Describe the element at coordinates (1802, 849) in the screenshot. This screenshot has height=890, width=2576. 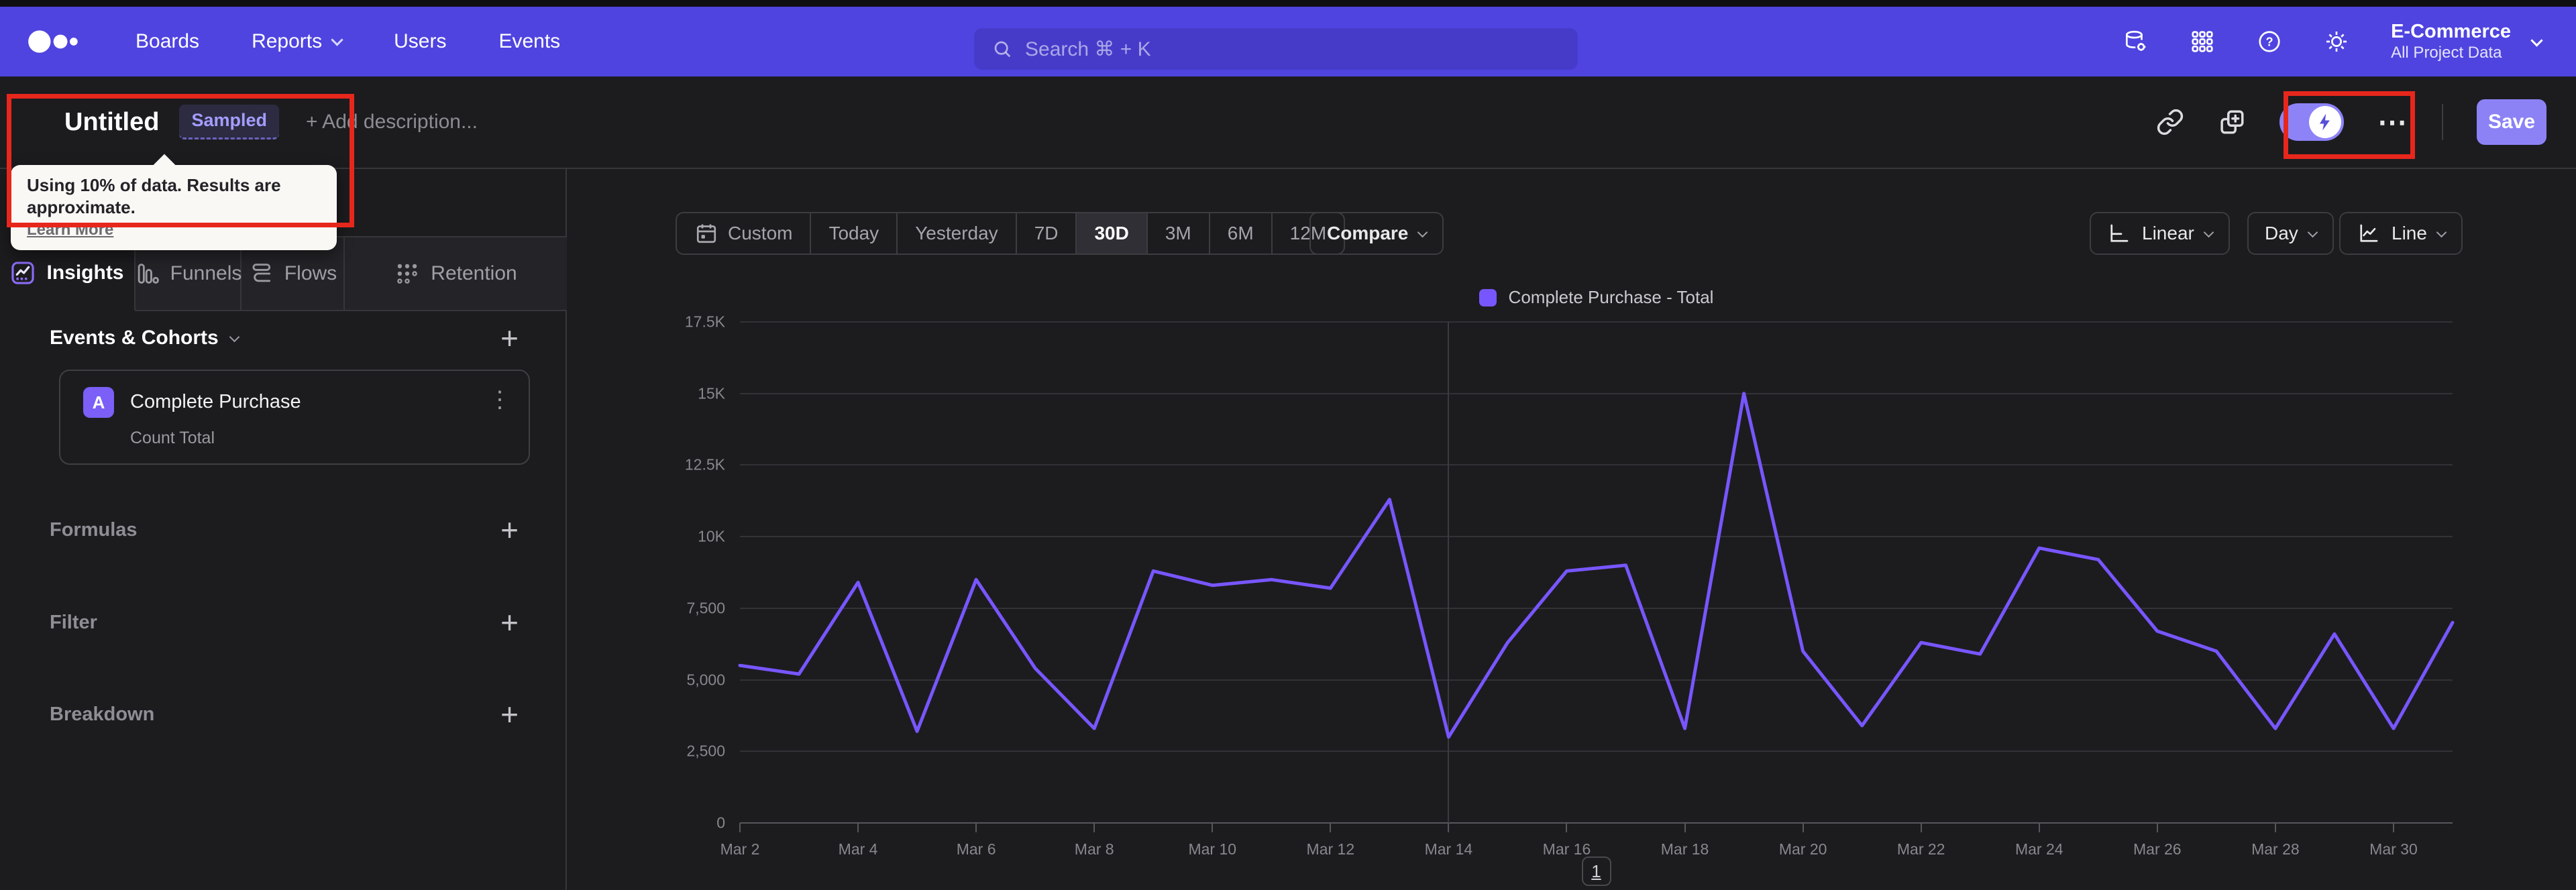
I see `x-tick-label: Mar 20` at that location.